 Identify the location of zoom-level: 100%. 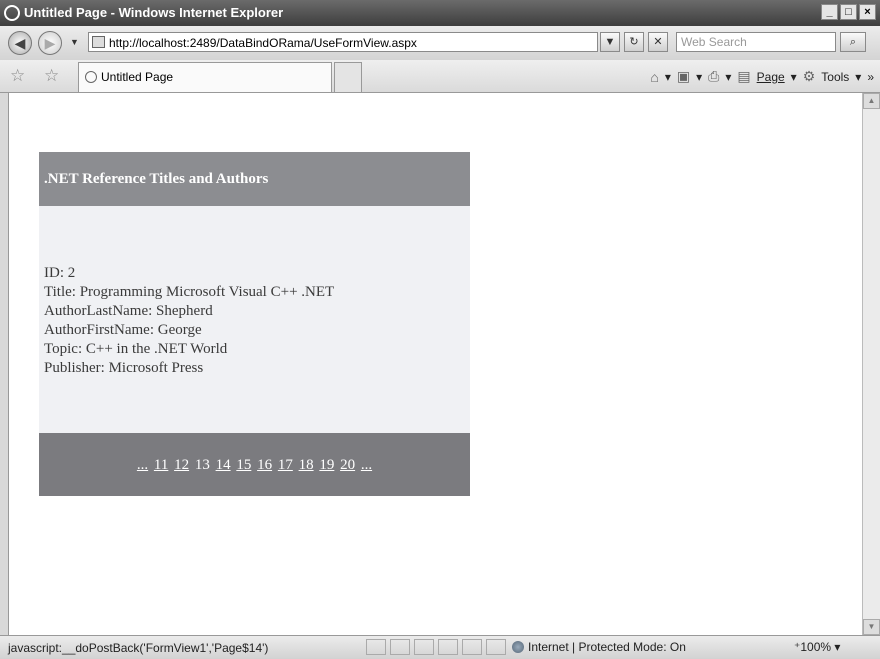
(816, 647).